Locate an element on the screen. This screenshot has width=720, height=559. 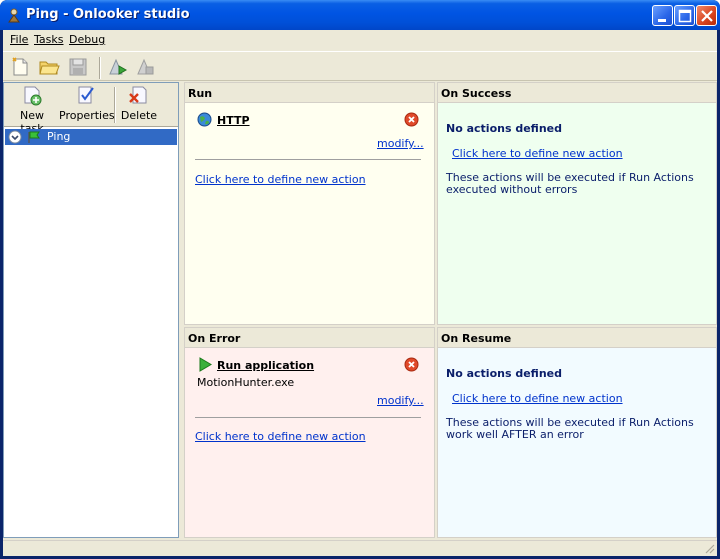
on-error-panel-header: On Error is located at coordinates (309, 338).